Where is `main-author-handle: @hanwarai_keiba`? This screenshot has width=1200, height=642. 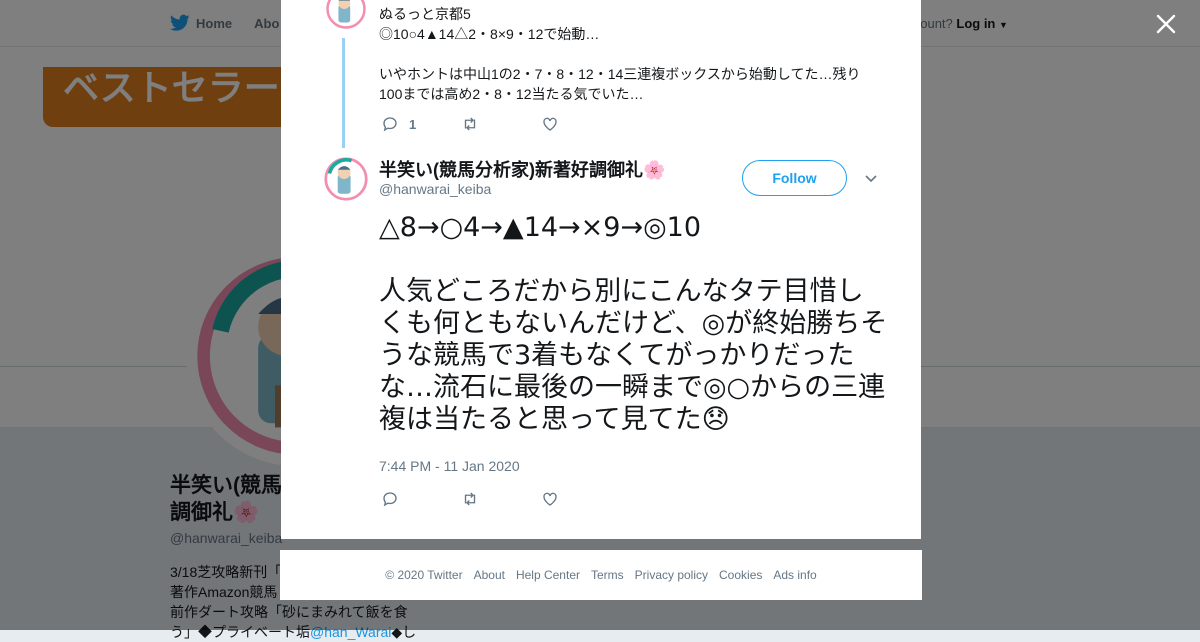 main-author-handle: @hanwarai_keiba is located at coordinates (435, 189).